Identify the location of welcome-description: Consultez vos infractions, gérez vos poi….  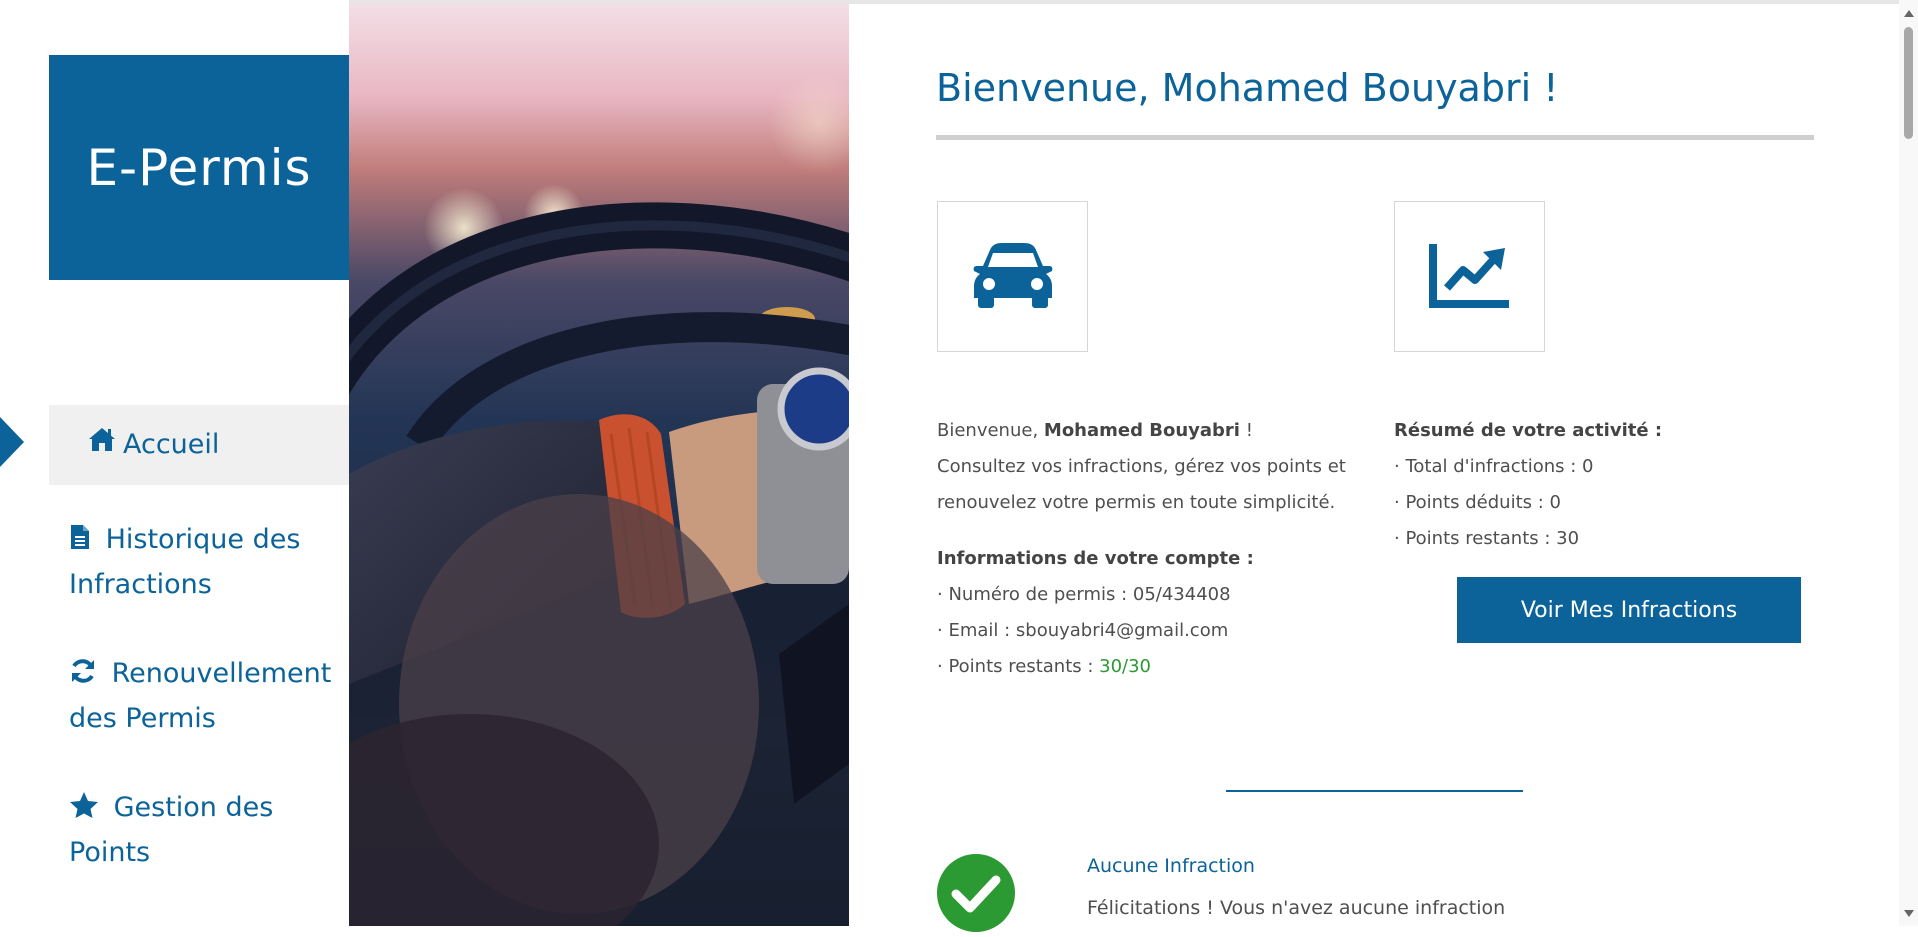
(1141, 484).